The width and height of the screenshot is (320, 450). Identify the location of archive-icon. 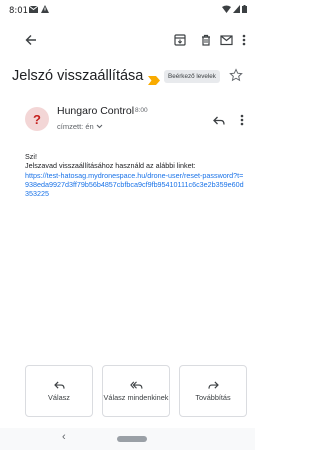
(180, 40).